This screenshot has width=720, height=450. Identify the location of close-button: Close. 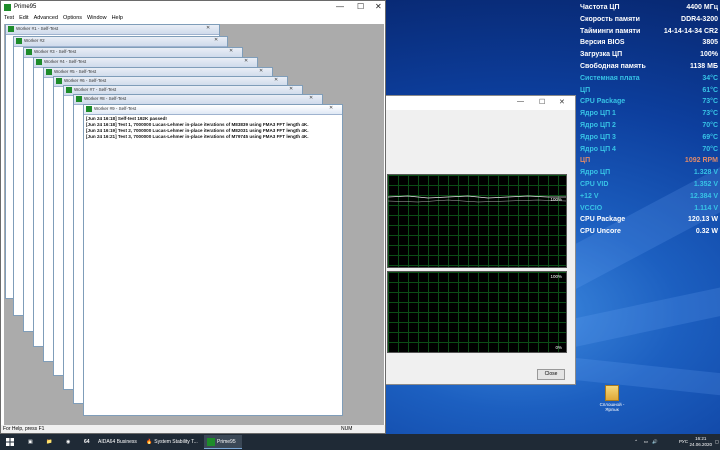
(551, 374).